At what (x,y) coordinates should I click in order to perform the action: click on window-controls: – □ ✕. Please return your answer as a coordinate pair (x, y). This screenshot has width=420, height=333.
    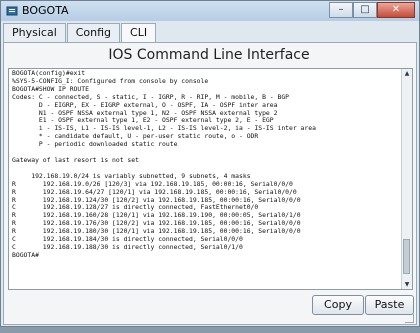
    Looking at the image, I should click on (372, 10).